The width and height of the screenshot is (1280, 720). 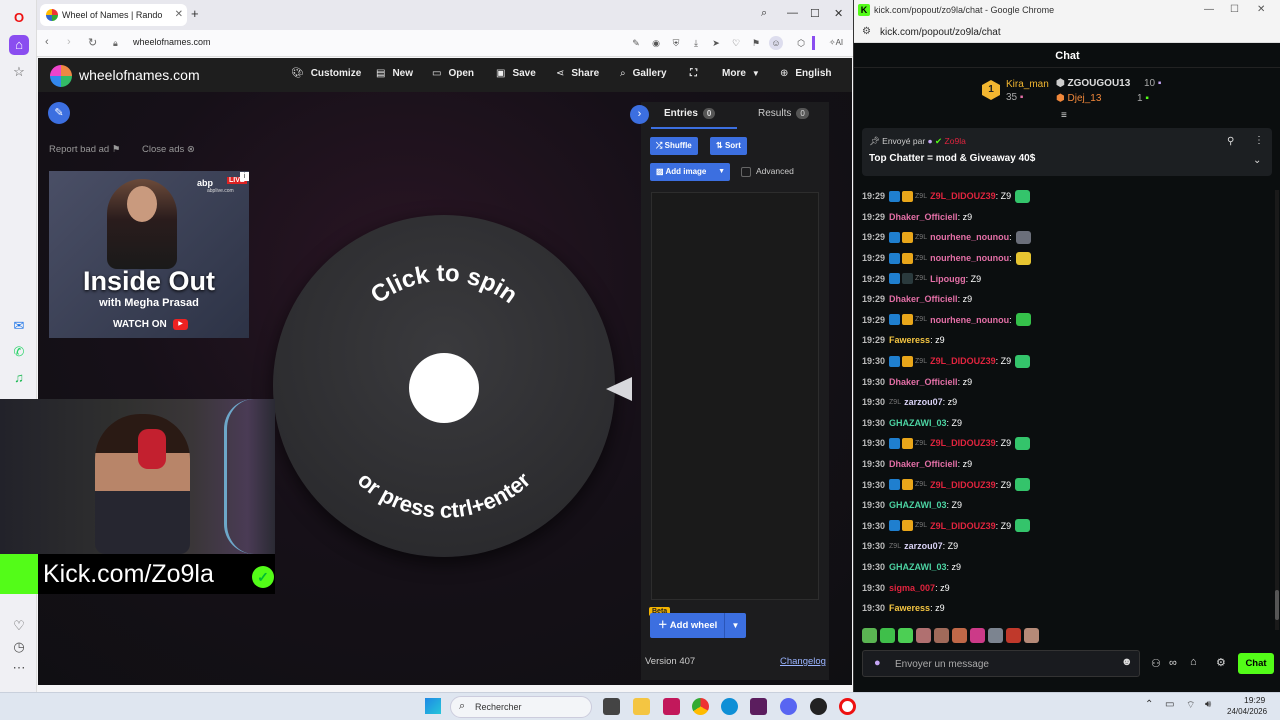 What do you see at coordinates (912, 588) in the screenshot?
I see `message-username: sigma_007` at bounding box center [912, 588].